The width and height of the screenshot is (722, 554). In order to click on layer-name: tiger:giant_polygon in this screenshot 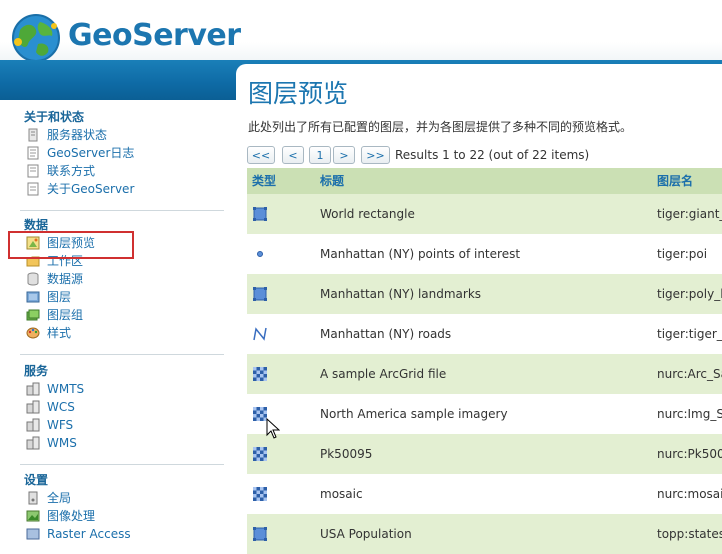, I will do `click(689, 214)`.